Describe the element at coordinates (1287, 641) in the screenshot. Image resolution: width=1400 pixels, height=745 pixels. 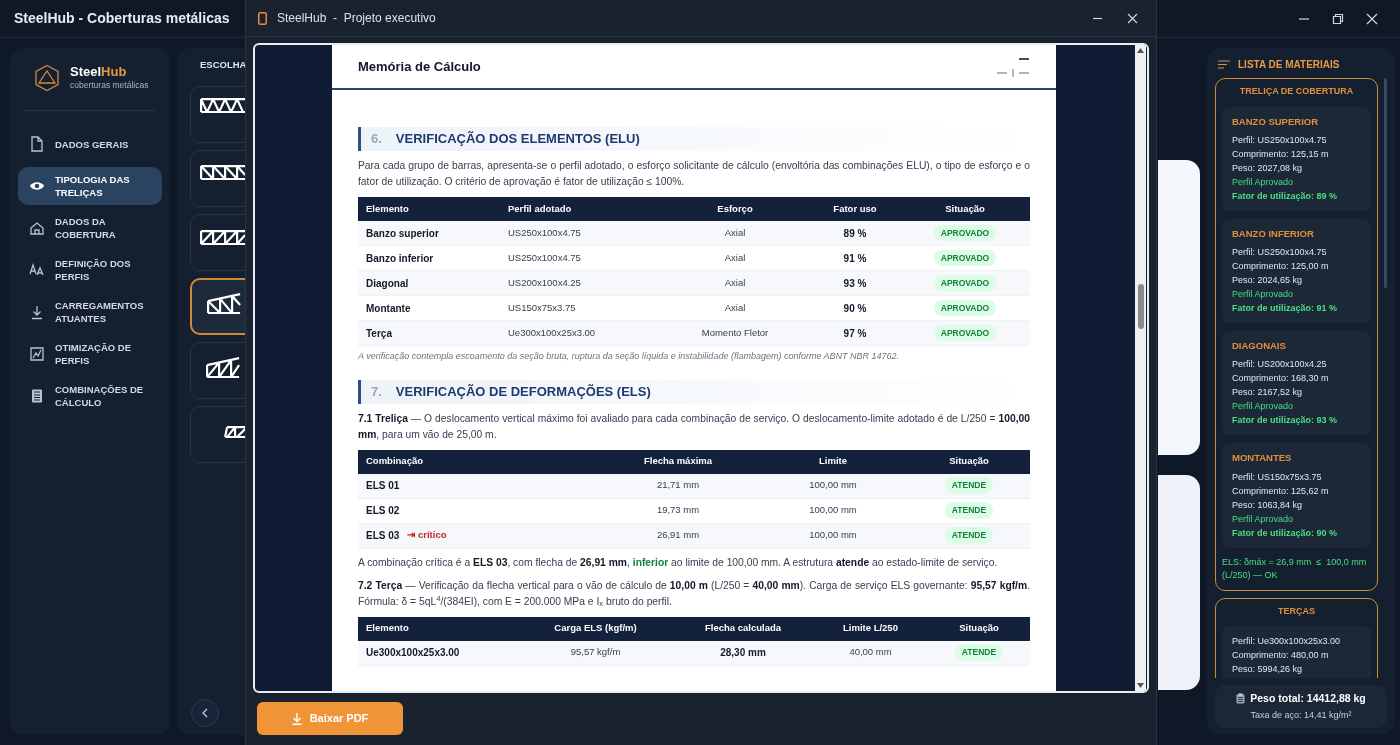
I see `material-detail: Perfil: Ue300x100x25x3.00` at that location.